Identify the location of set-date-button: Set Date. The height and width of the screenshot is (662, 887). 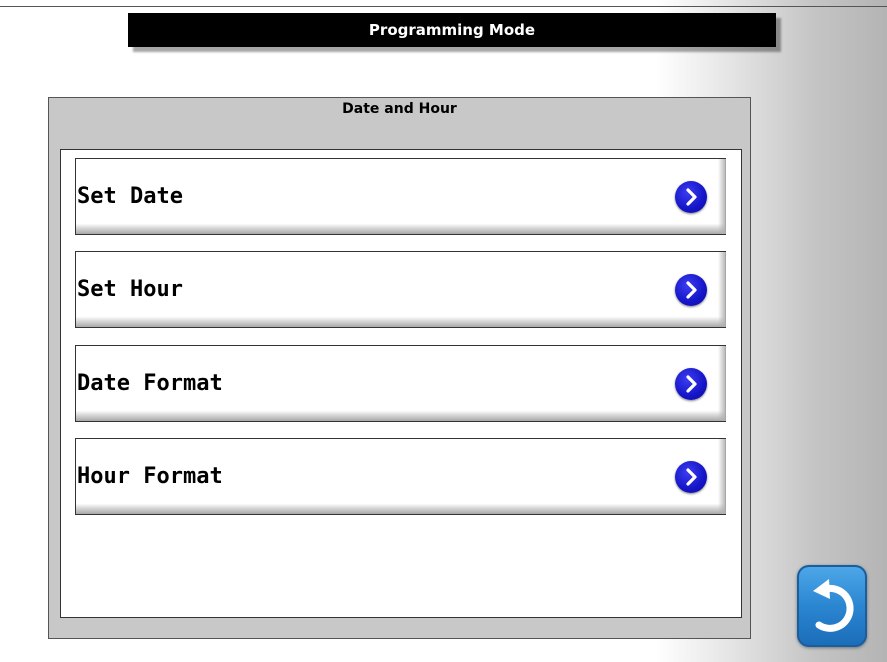
(400, 196).